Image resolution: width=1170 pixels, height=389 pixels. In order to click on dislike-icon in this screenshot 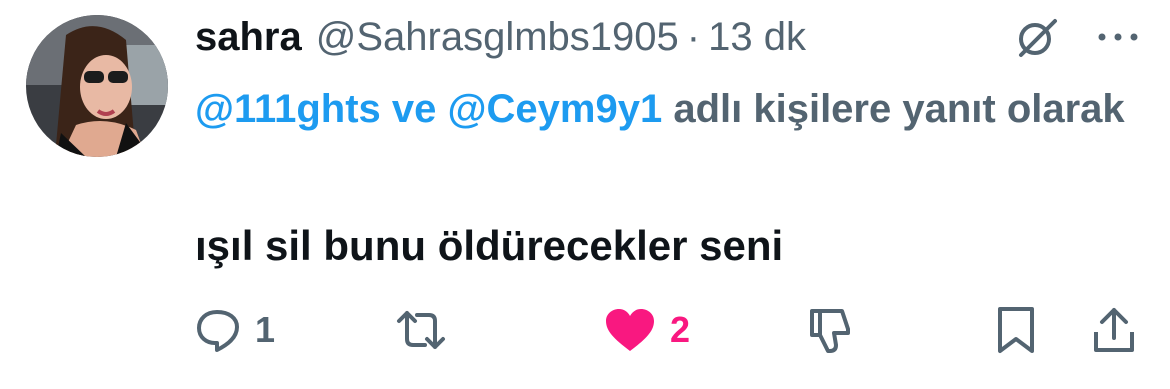, I will do `click(831, 330)`.